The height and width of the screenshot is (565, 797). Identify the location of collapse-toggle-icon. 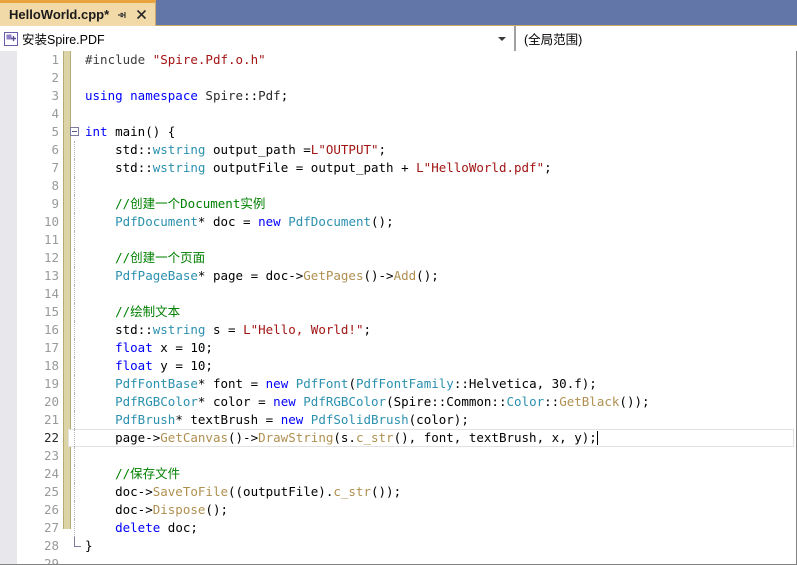
(74, 131).